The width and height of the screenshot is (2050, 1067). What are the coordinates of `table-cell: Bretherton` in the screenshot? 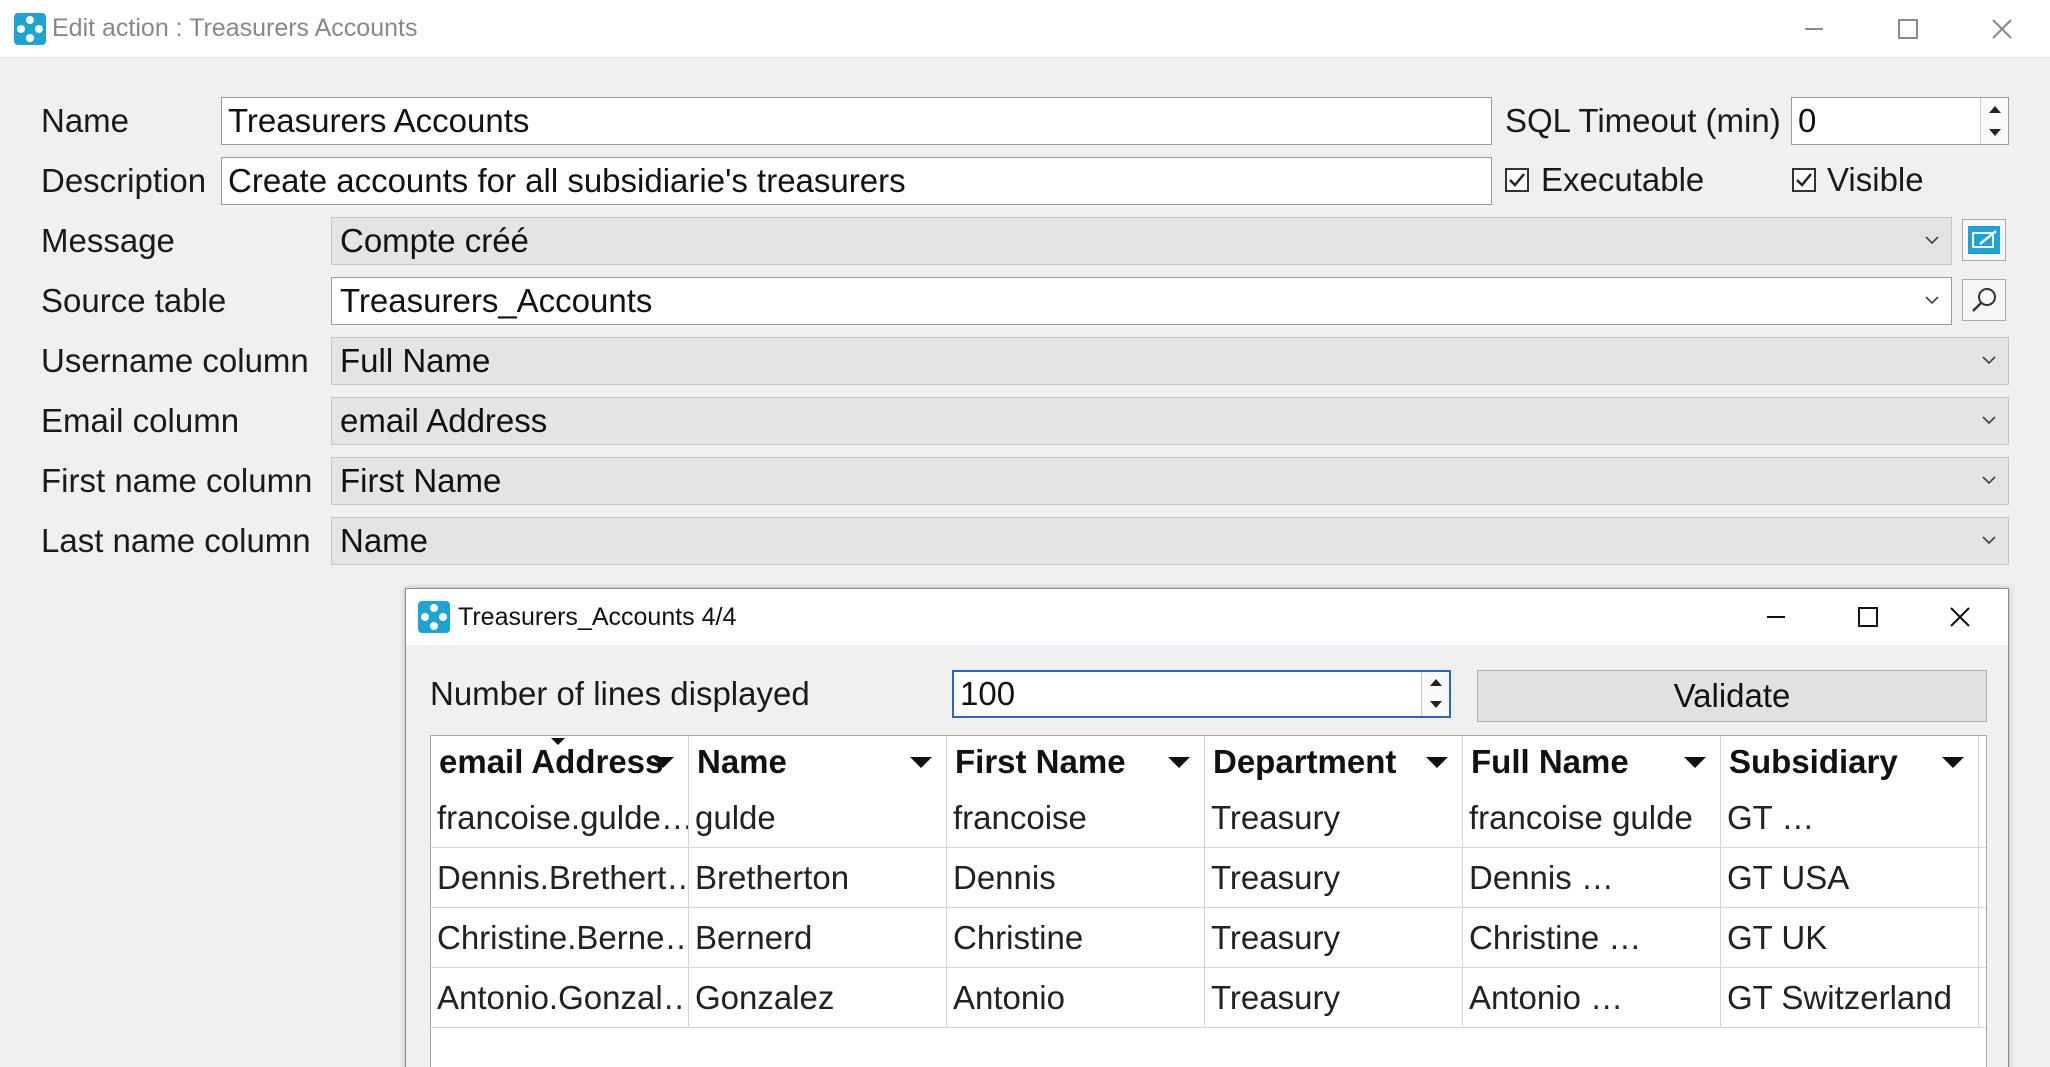 It's located at (818, 878).